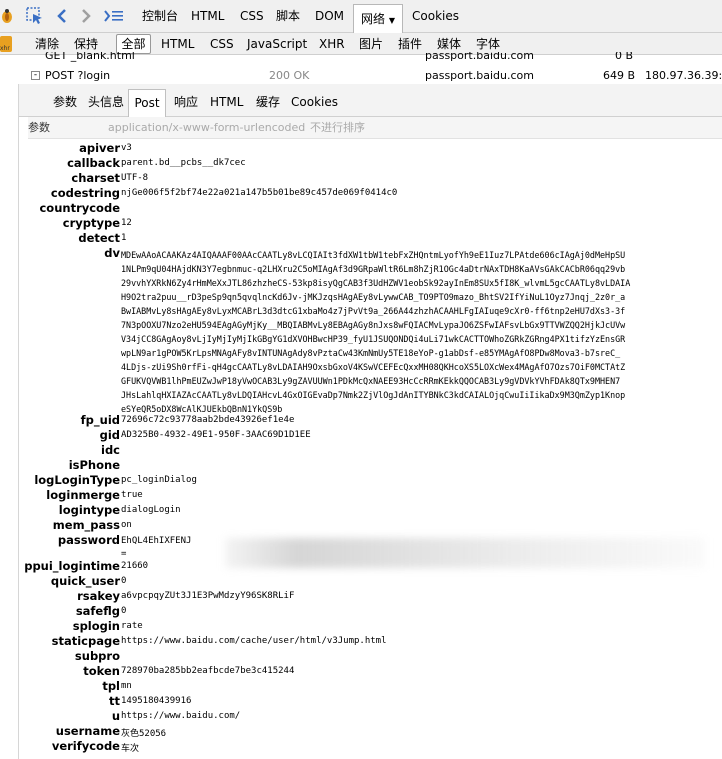 The height and width of the screenshot is (759, 722). I want to click on tab-detail-html: HTML, so click(226, 100).